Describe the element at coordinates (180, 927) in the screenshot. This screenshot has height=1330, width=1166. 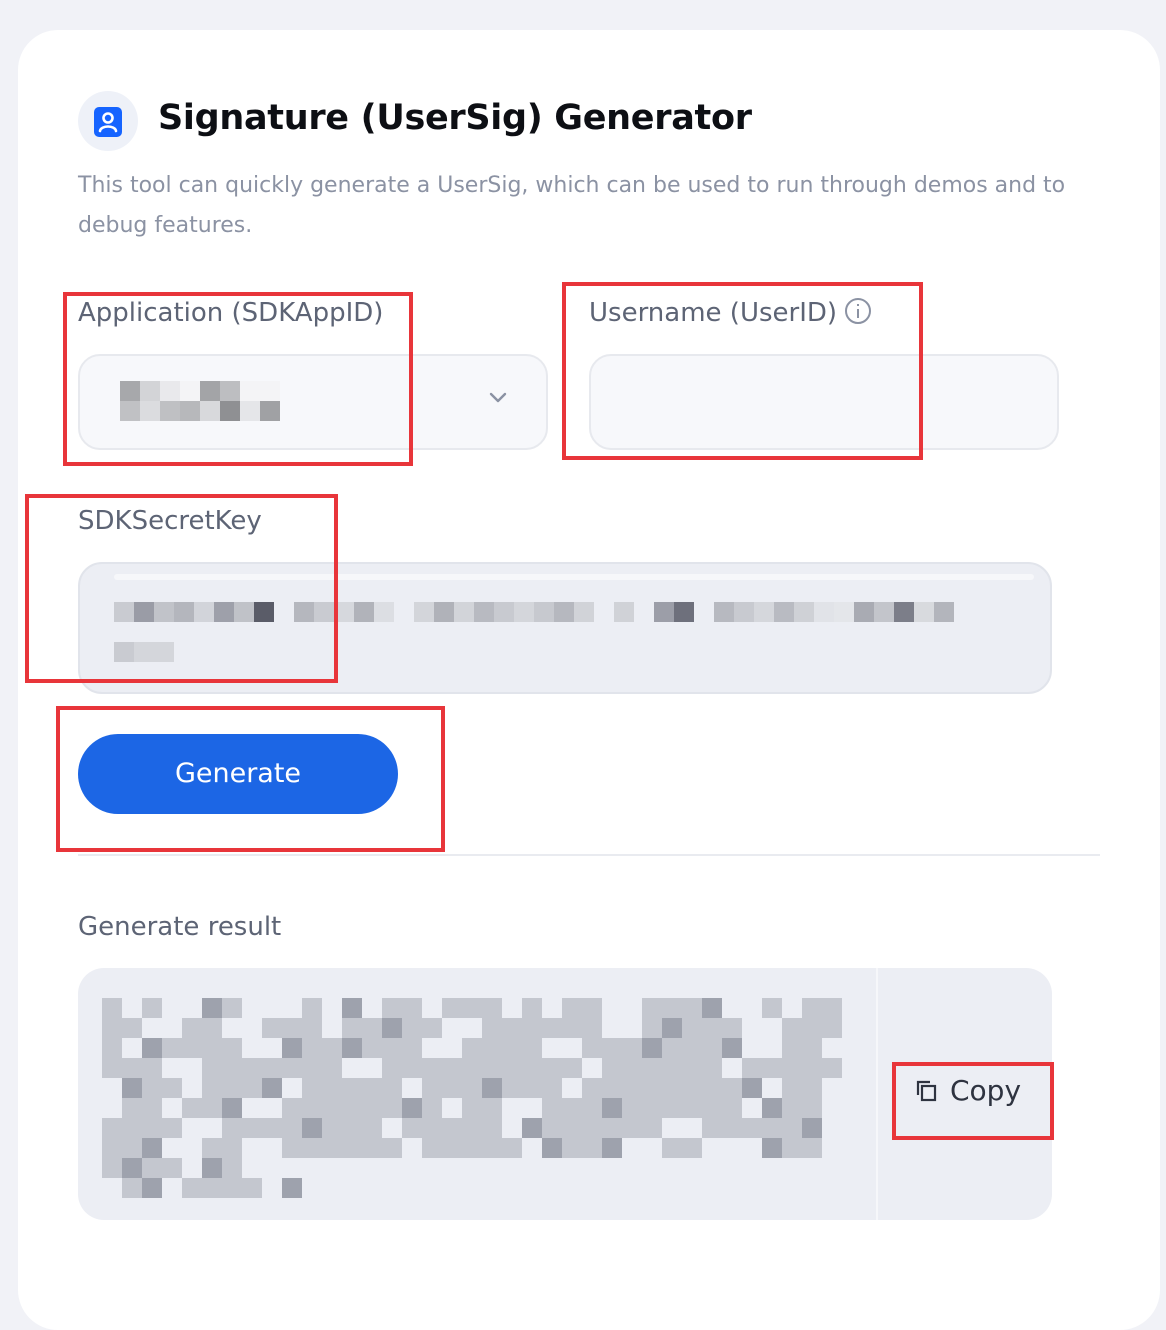
I see `generate-result-label: Generate result` at that location.